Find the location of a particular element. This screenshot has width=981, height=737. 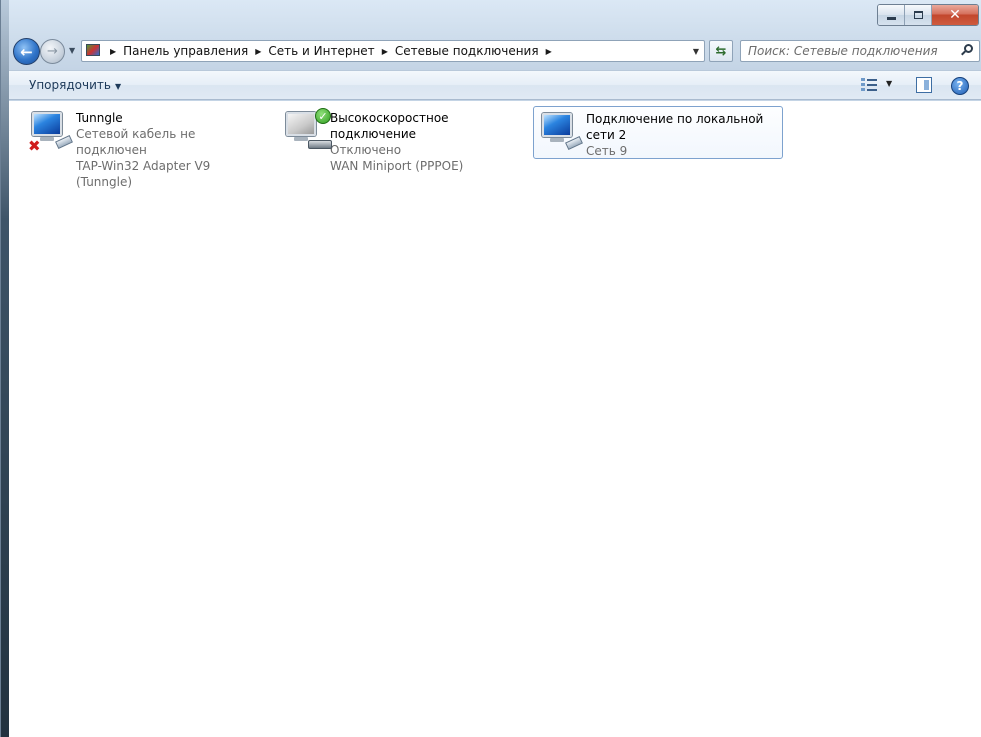

maximize-button is located at coordinates (918, 15).